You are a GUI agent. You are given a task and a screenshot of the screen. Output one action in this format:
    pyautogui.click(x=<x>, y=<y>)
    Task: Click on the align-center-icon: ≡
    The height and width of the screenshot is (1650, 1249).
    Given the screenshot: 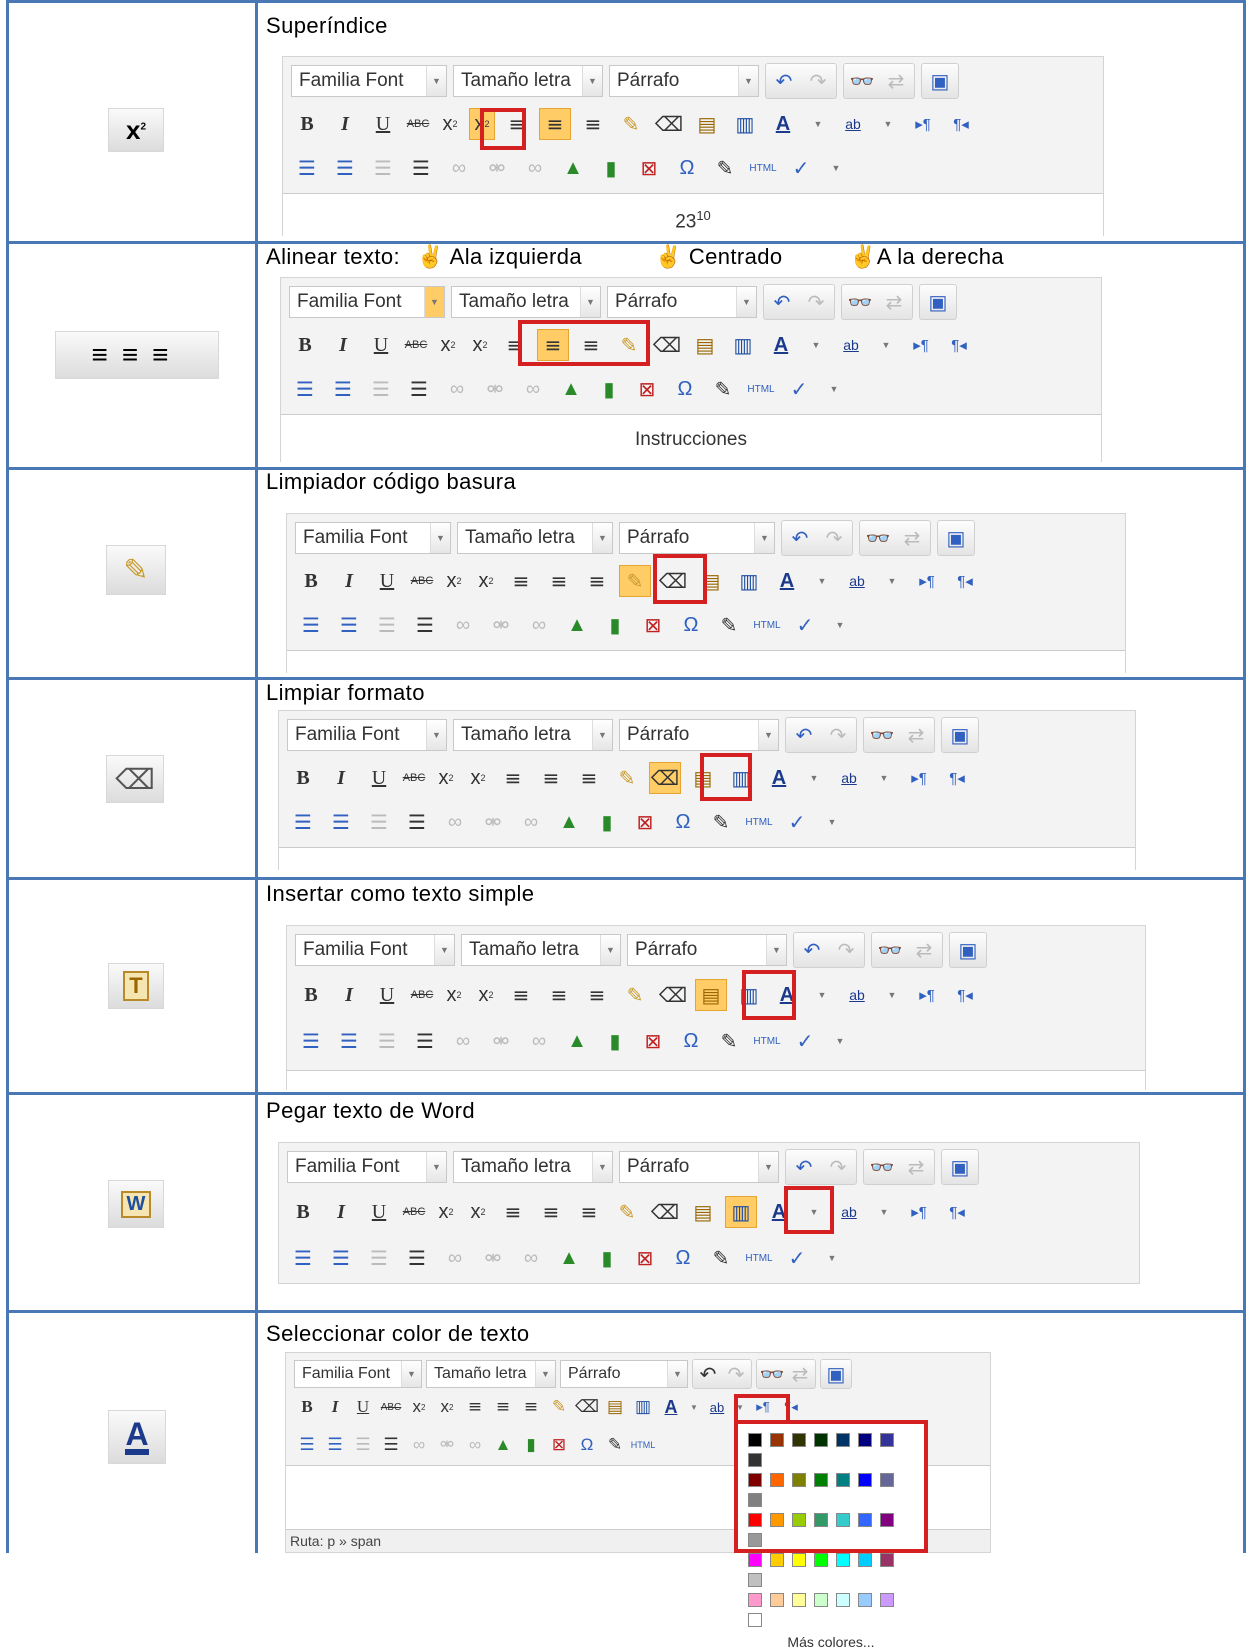 What is the action you would take?
    pyautogui.click(x=551, y=1212)
    